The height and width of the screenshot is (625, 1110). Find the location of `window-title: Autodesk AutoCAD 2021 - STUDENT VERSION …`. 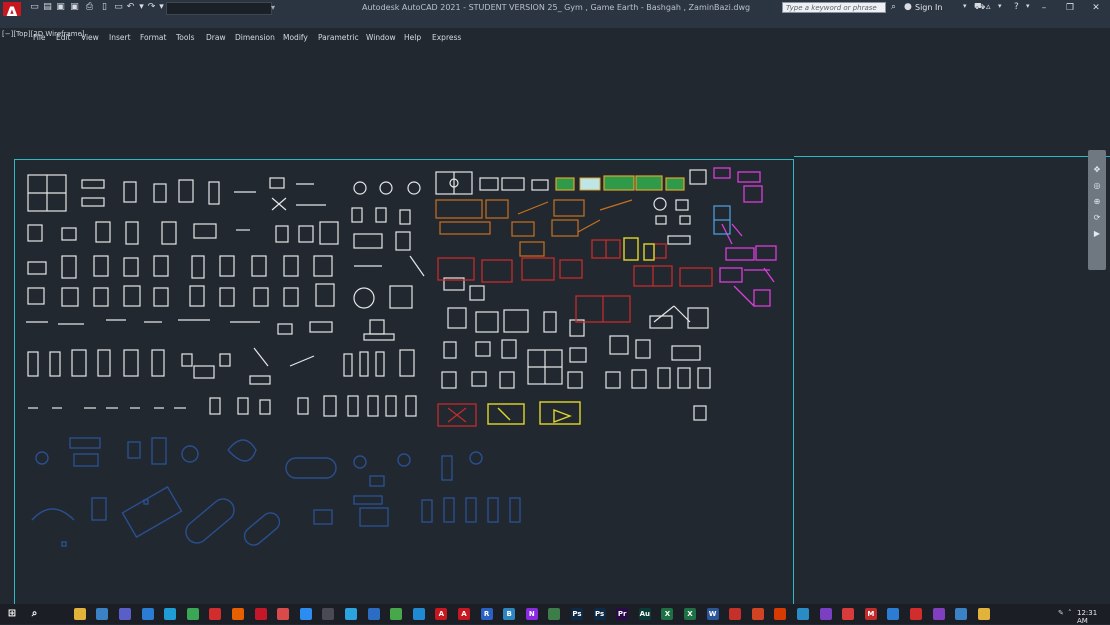

window-title: Autodesk AutoCAD 2021 - STUDENT VERSION … is located at coordinates (556, 7).